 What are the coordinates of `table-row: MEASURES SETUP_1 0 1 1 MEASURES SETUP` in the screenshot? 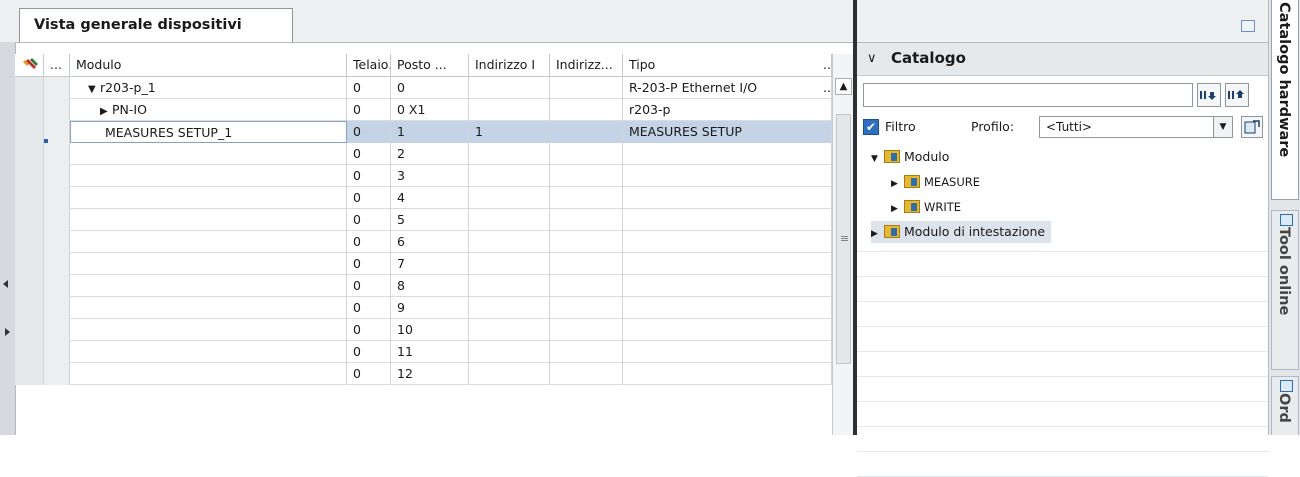 It's located at (423, 132).